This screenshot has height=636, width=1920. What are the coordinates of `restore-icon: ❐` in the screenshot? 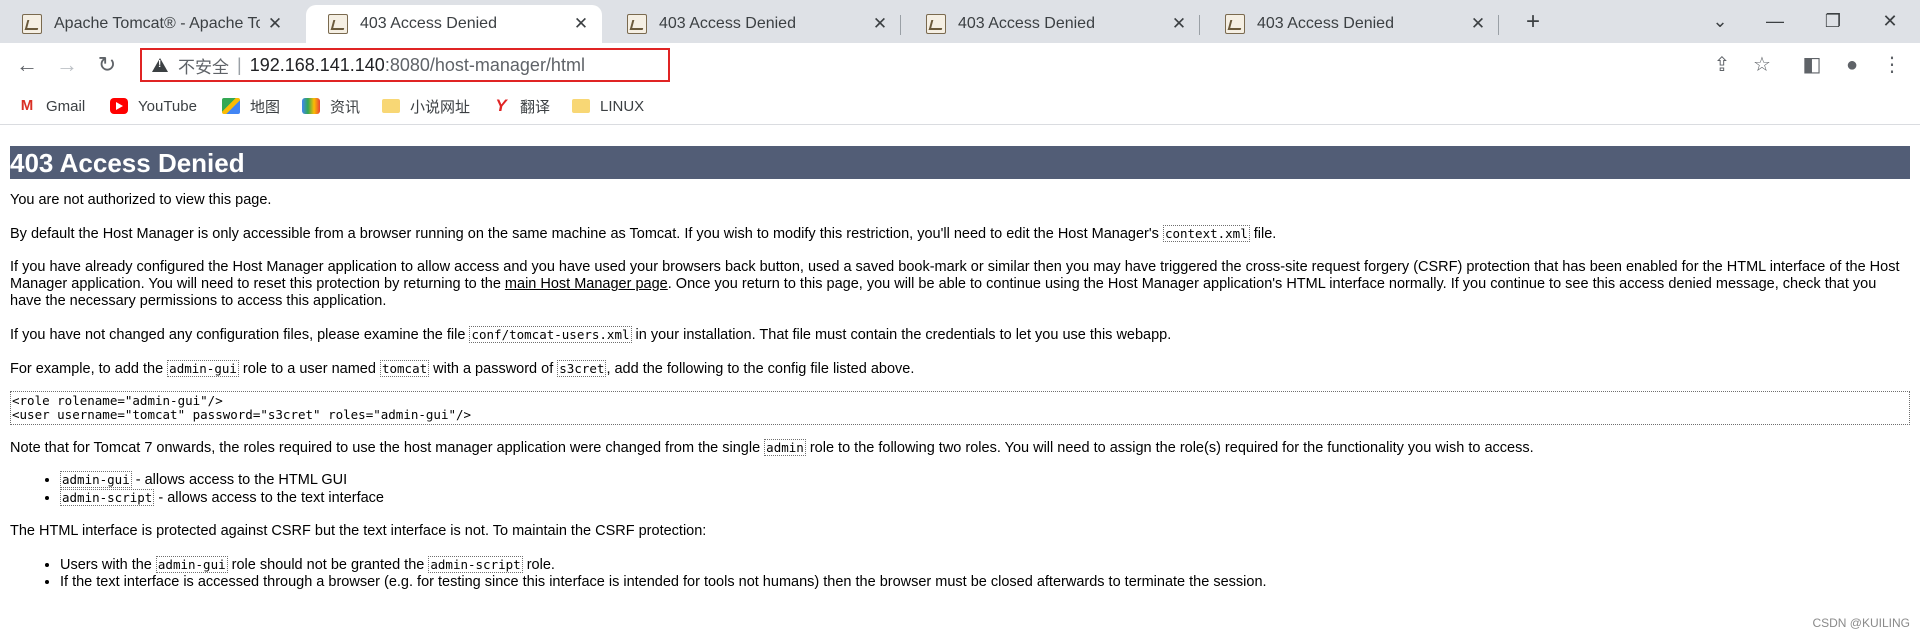 It's located at (1833, 21).